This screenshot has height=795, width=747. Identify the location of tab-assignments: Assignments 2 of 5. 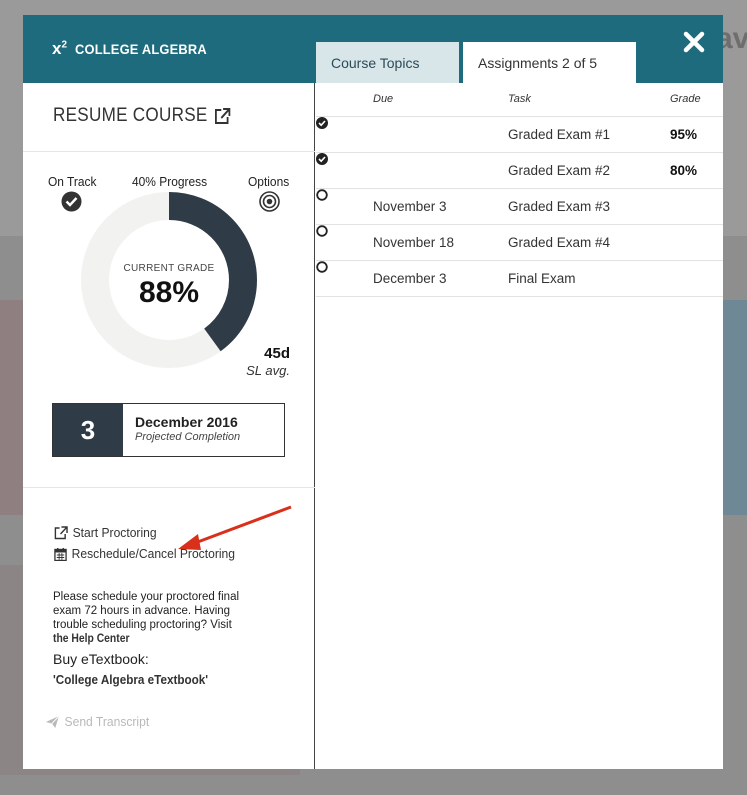
(549, 62).